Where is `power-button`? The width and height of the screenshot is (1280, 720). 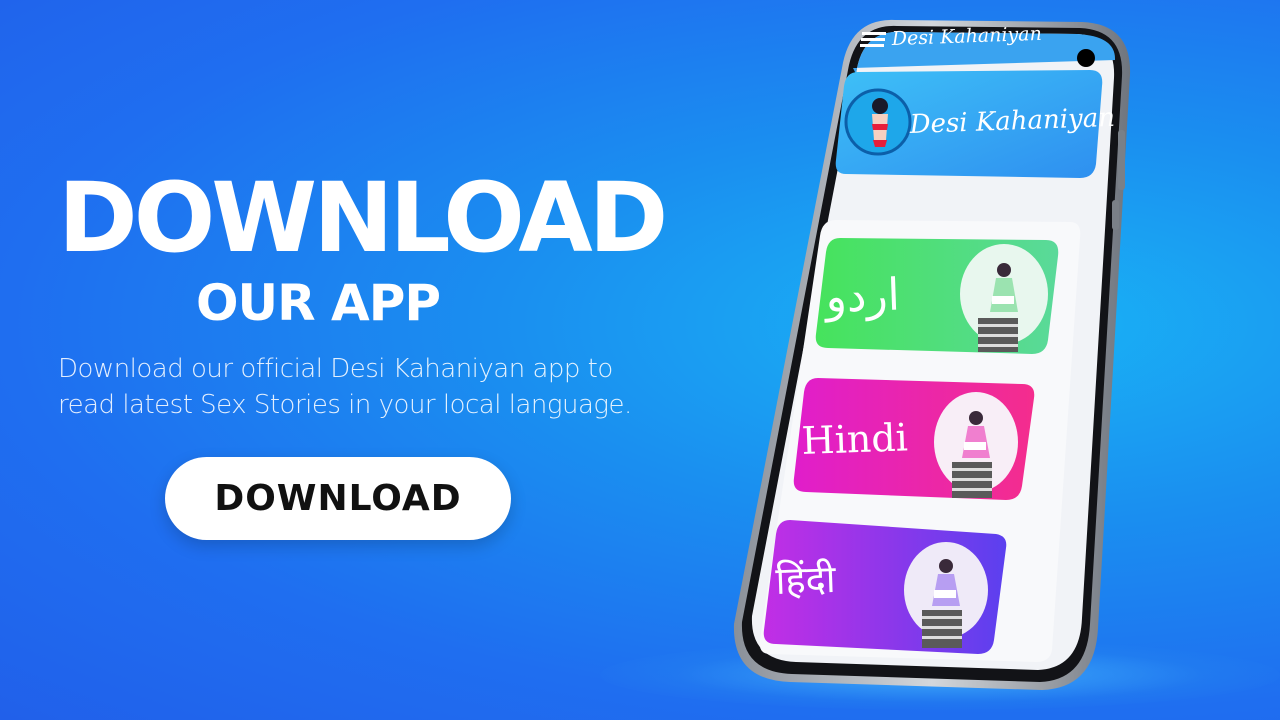
power-button is located at coordinates (1115, 215).